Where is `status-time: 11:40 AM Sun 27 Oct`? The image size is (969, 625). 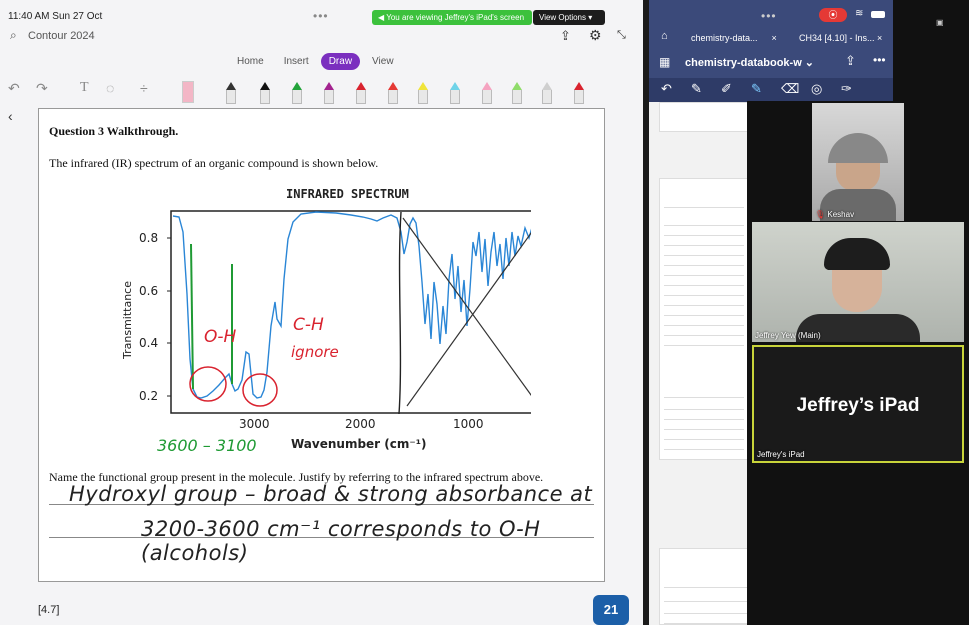 status-time: 11:40 AM Sun 27 Oct is located at coordinates (55, 16).